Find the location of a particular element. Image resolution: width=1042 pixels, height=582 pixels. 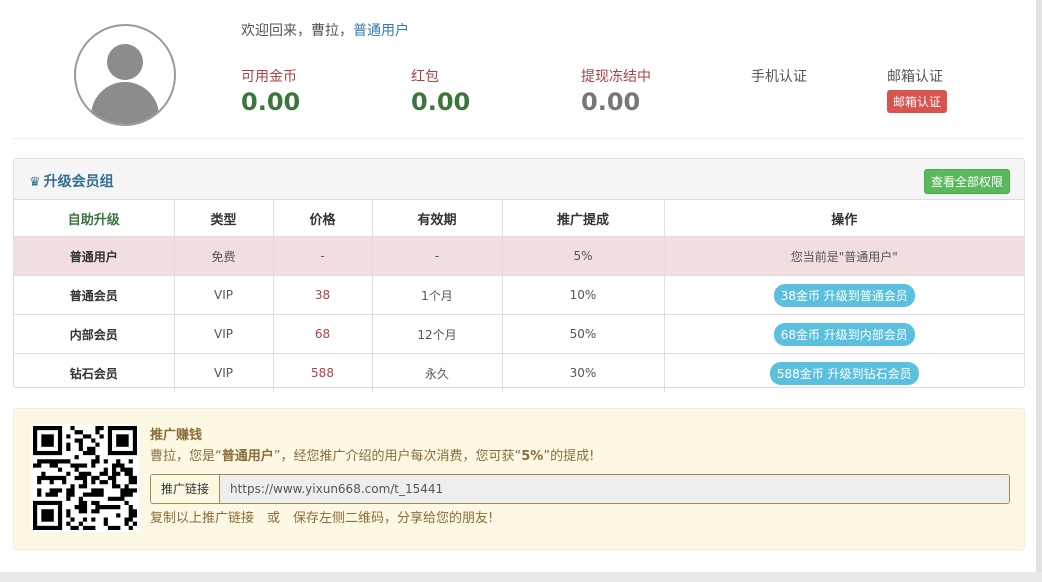

phone-verify: 手机认证 is located at coordinates (779, 76).